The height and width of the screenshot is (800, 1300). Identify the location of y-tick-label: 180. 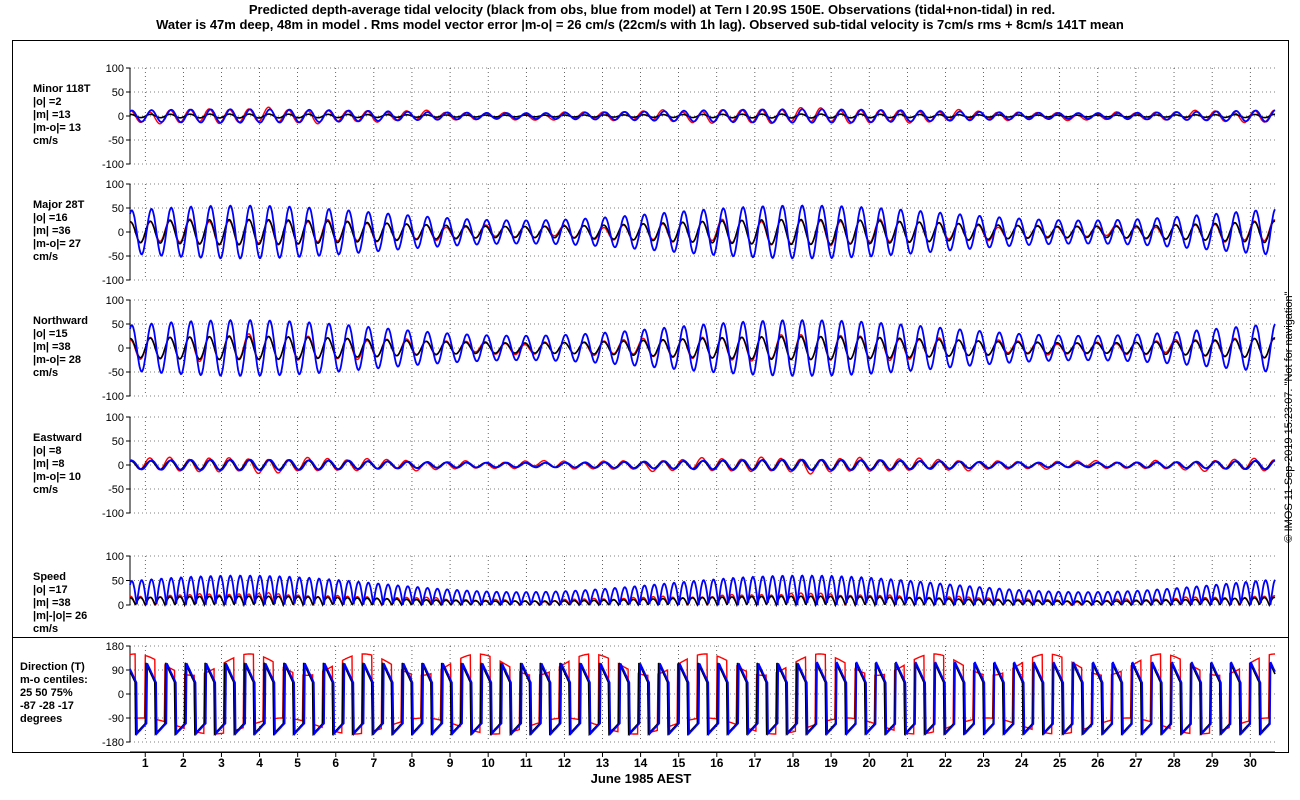
(115, 647).